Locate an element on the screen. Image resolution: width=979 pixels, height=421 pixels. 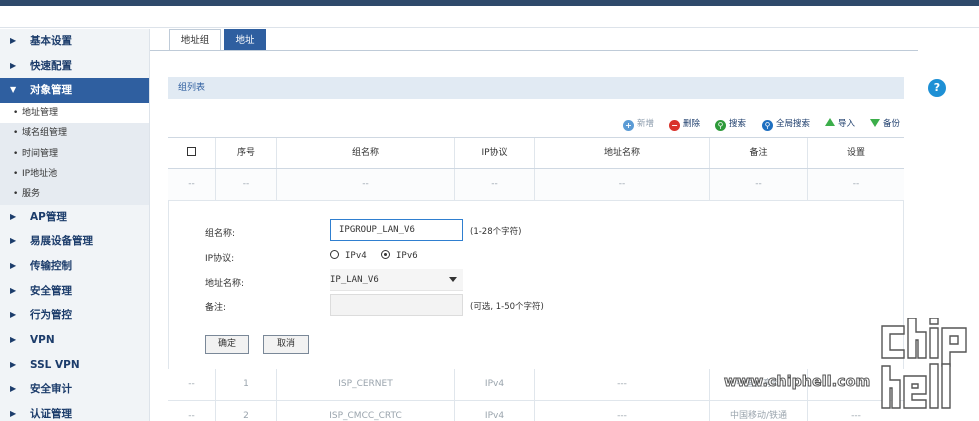
tab-address-group: 地址组 is located at coordinates (195, 39).